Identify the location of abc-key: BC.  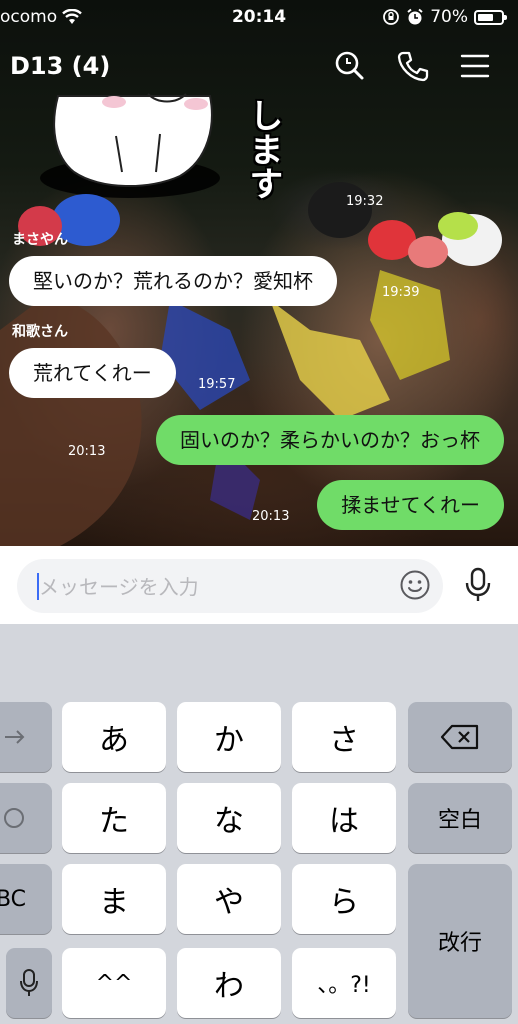
(26, 899).